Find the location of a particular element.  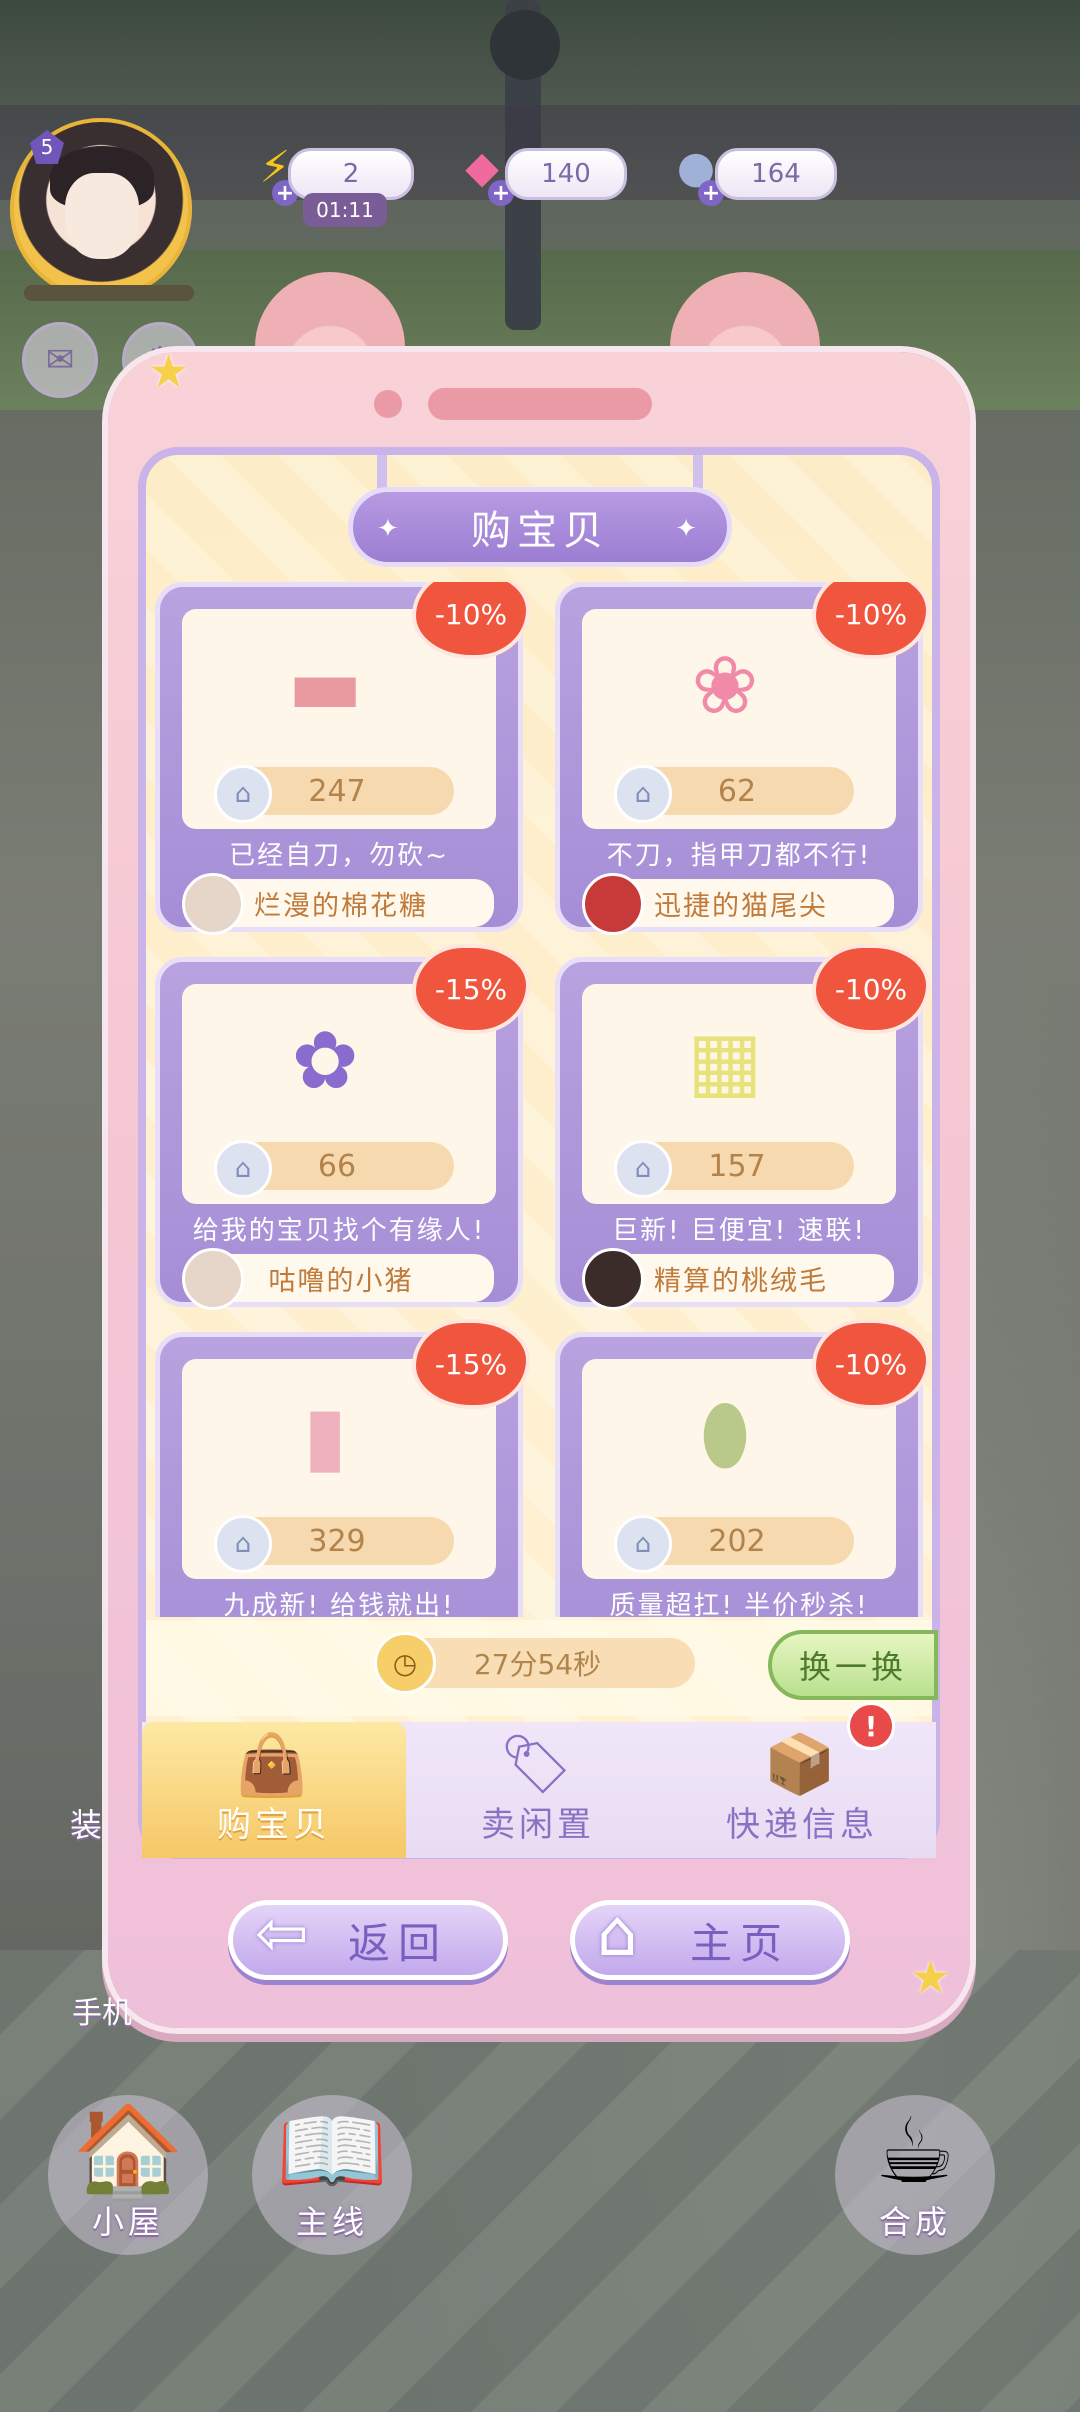

package-box-icon: 📦 is located at coordinates (802, 1764).